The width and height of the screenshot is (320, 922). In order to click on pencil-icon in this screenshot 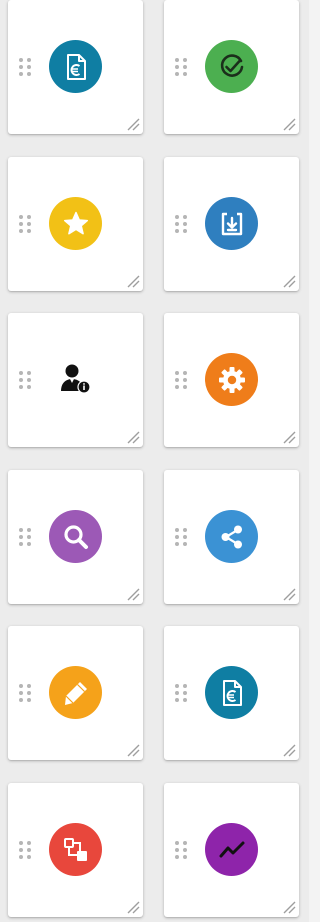, I will do `click(75, 692)`.